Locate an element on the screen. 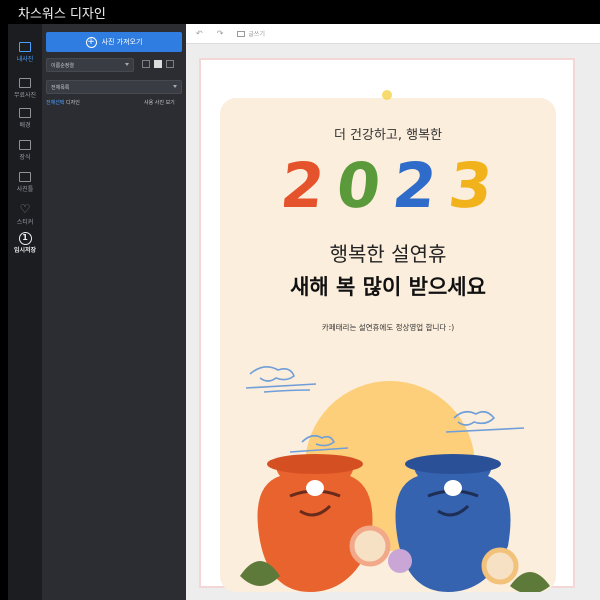 Image resolution: width=600 pixels, height=600 pixels. sort-select-value: 이름순정렬 is located at coordinates (63, 65).